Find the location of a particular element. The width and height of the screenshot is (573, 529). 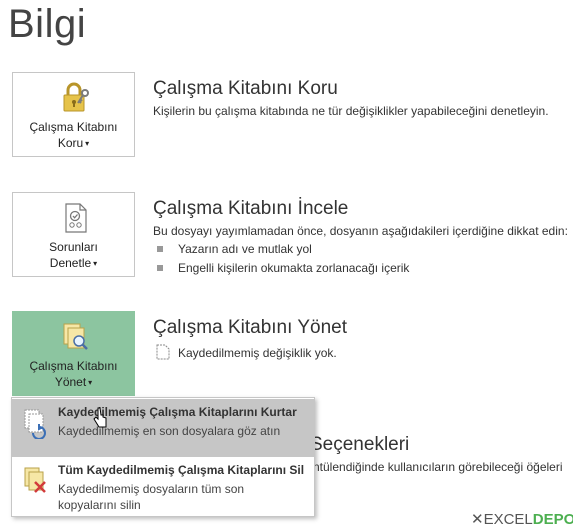

recover-documents-icon is located at coordinates (35, 424).